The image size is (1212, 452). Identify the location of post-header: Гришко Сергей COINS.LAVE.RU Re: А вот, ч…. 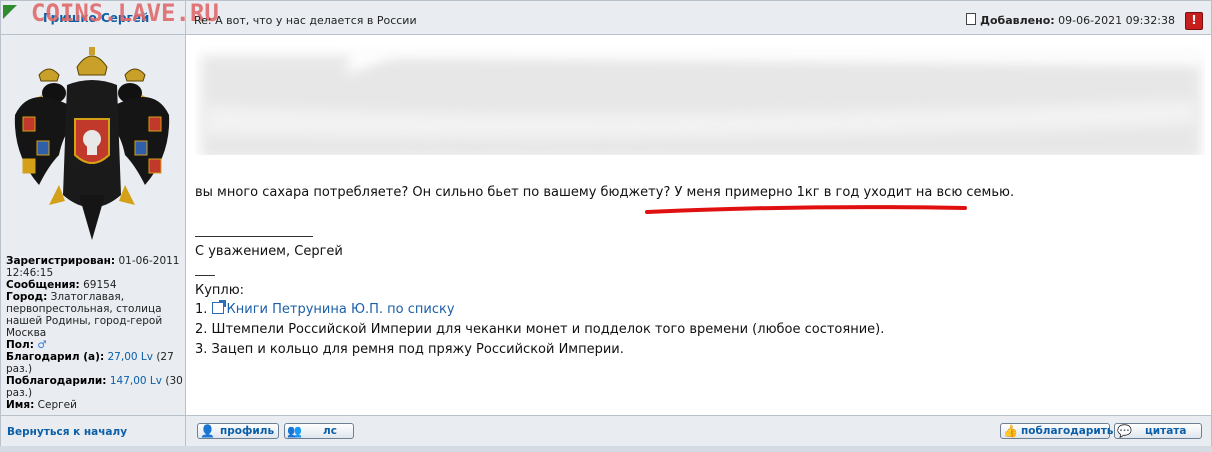
(606, 17).